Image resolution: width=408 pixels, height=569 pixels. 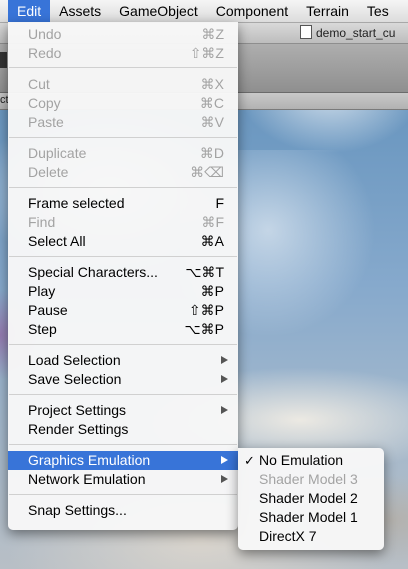 What do you see at coordinates (123, 429) in the screenshot?
I see `menu-item-render-settings: Render Settings` at bounding box center [123, 429].